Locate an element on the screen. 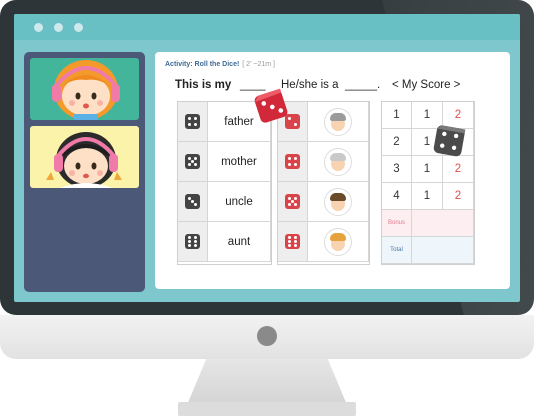 This screenshot has height=418, width=534. score-round-number: 4 is located at coordinates (397, 196).